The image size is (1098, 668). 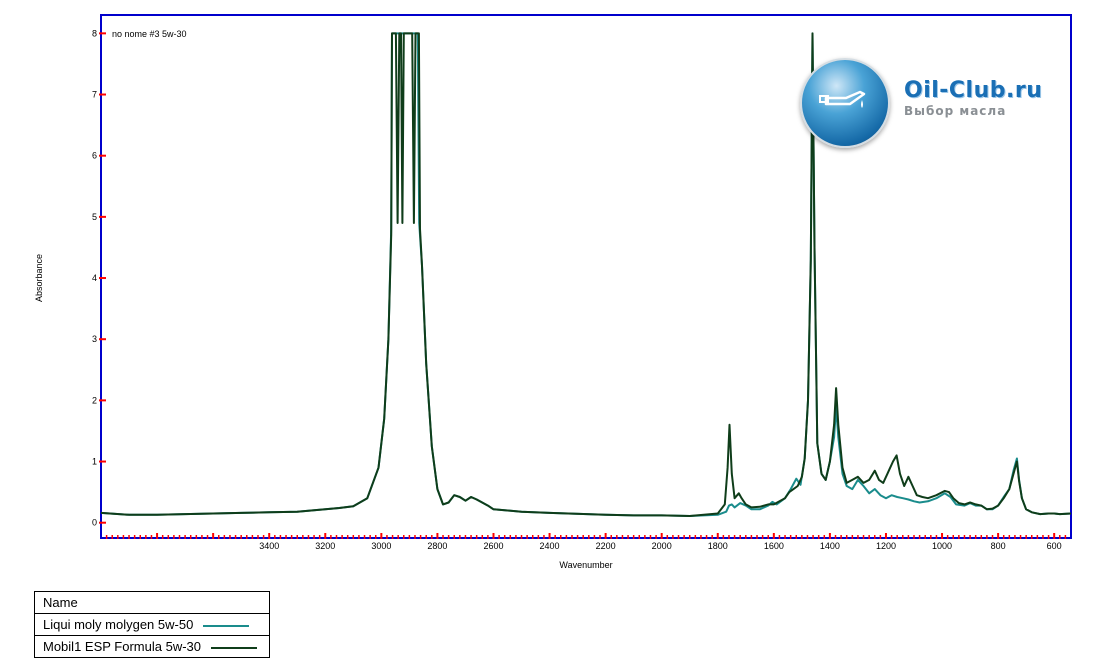 I want to click on chart-title: no nome #3 5w-30, so click(x=149, y=34).